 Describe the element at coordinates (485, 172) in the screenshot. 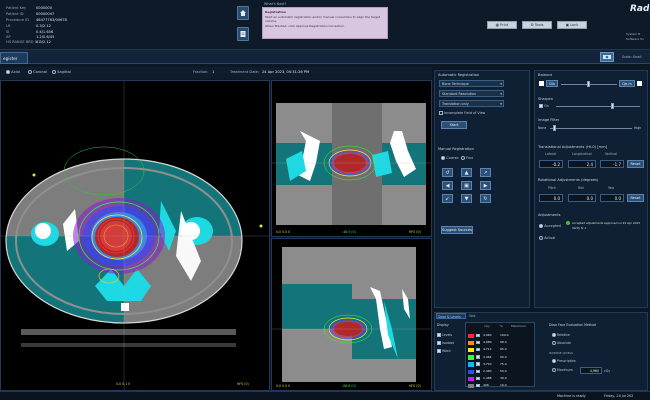

I see `move-up-right-button: ↗` at that location.